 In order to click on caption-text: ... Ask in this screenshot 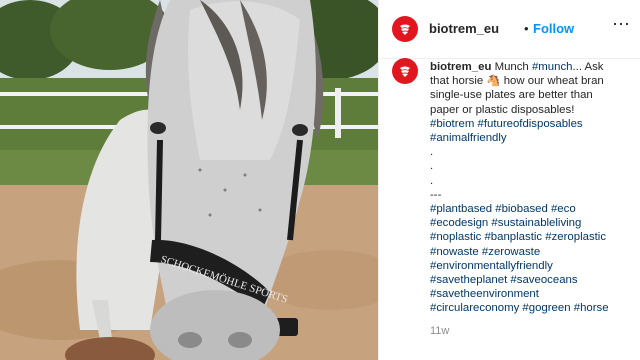, I will do `click(588, 67)`.